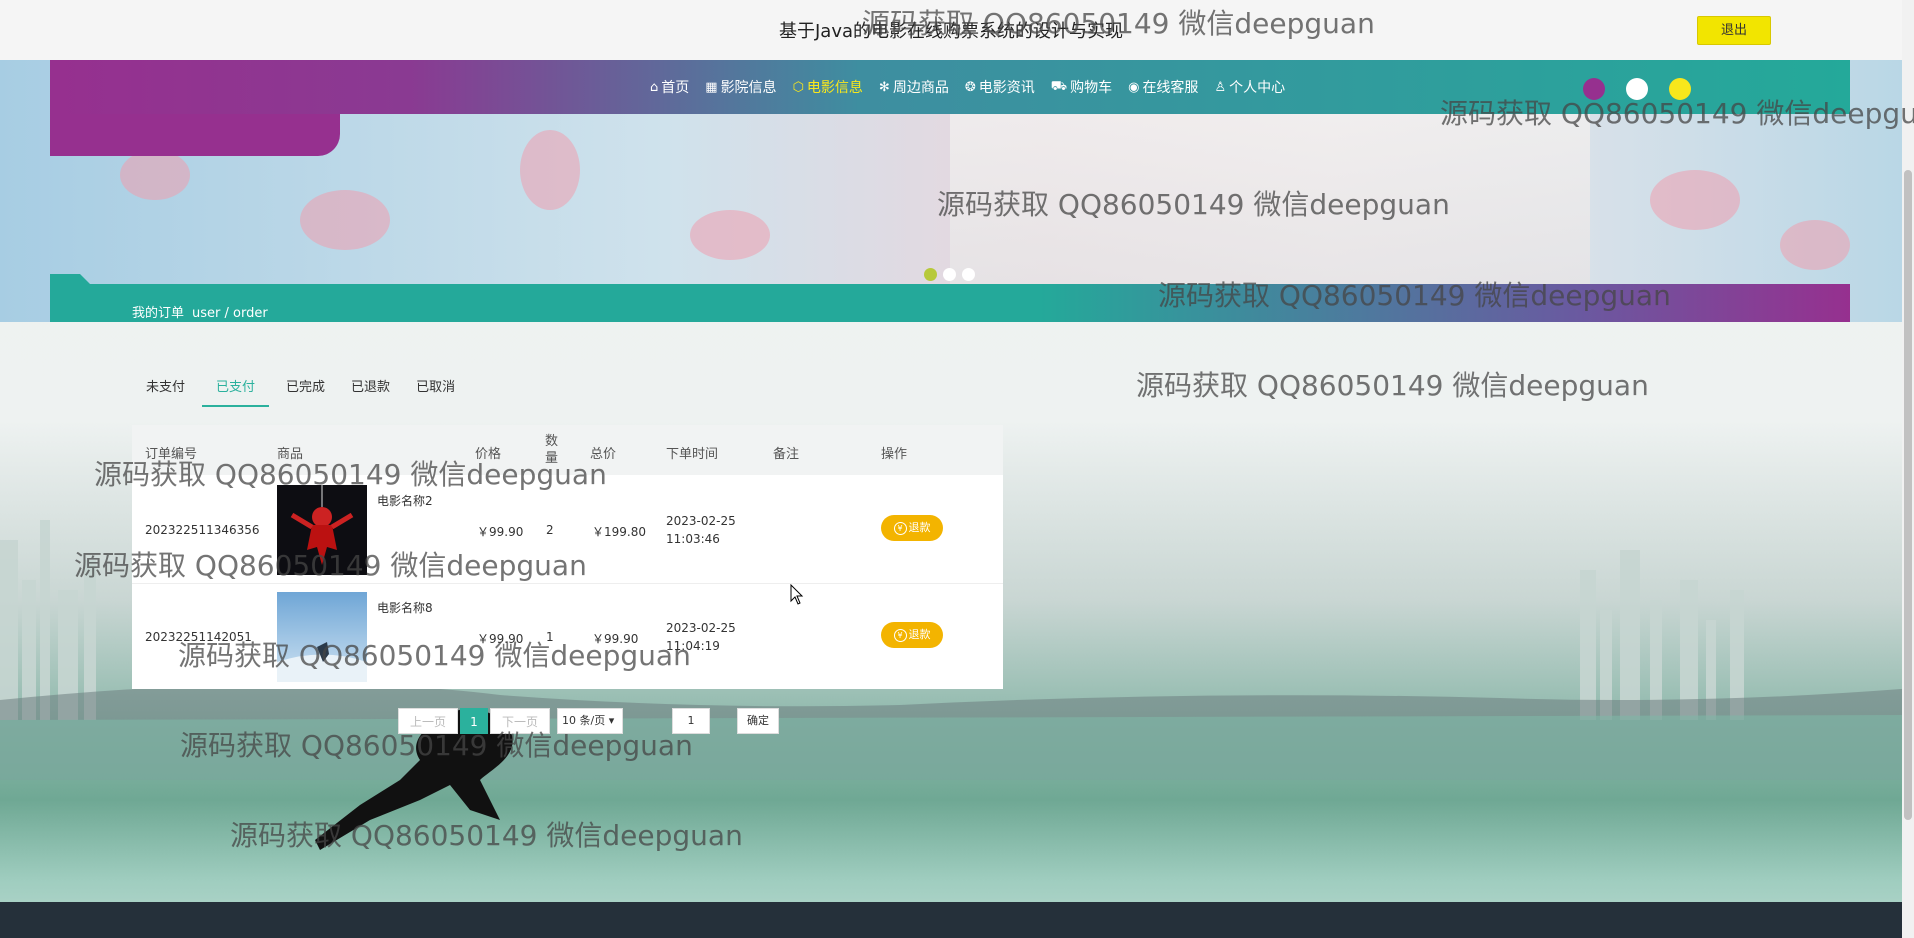  Describe the element at coordinates (603, 454) in the screenshot. I see `col-total: 总价` at that location.